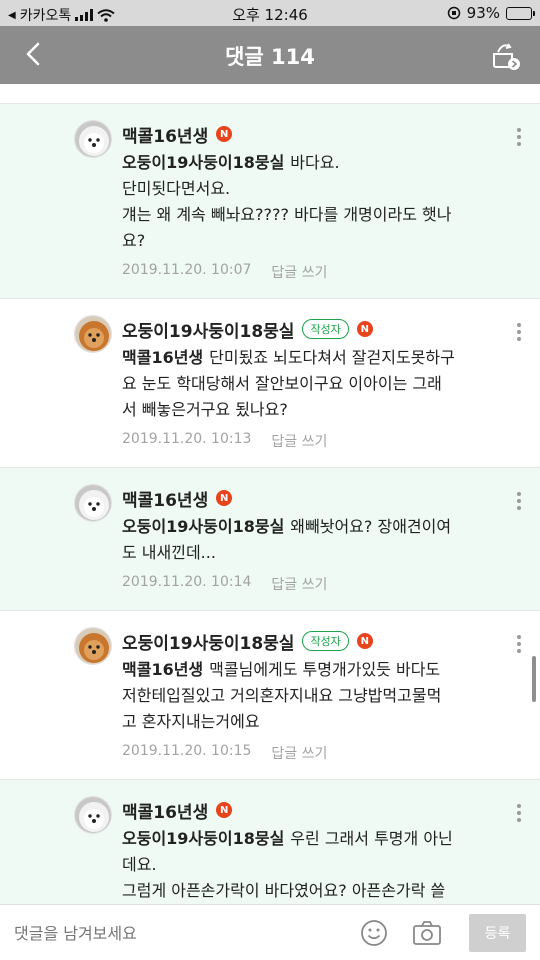 The width and height of the screenshot is (540, 960). I want to click on comment-line: 오둥이19사둥이18뭉실 왜빼놧어요? 장애견이여, so click(311, 527).